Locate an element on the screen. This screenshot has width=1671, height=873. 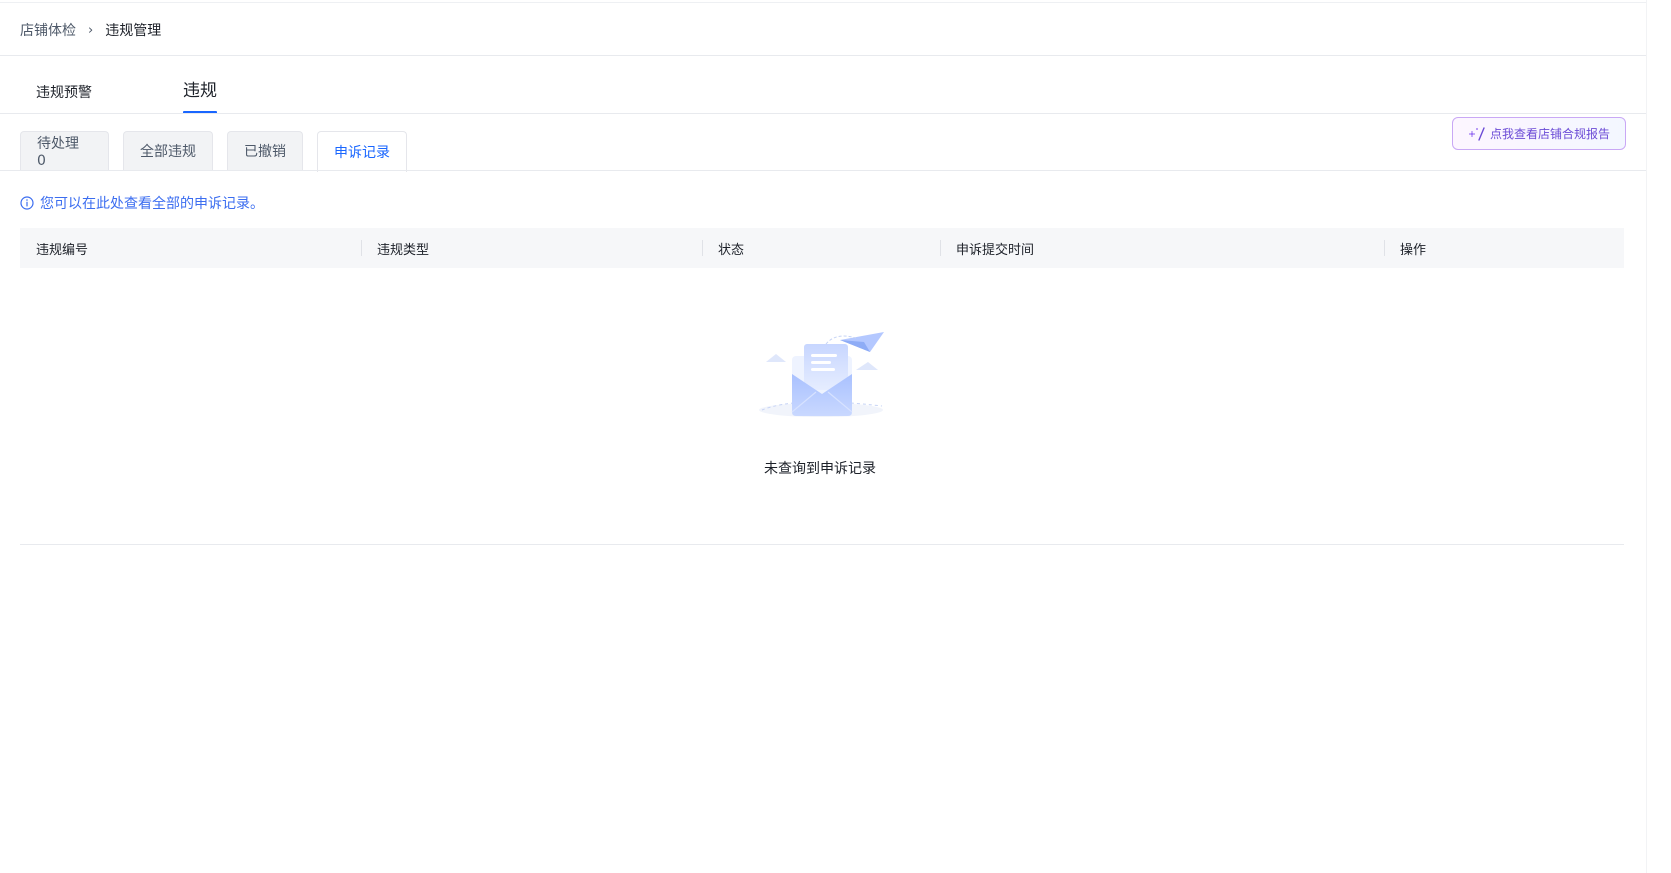
subtab-pending: 待处理 0 is located at coordinates (64, 150).